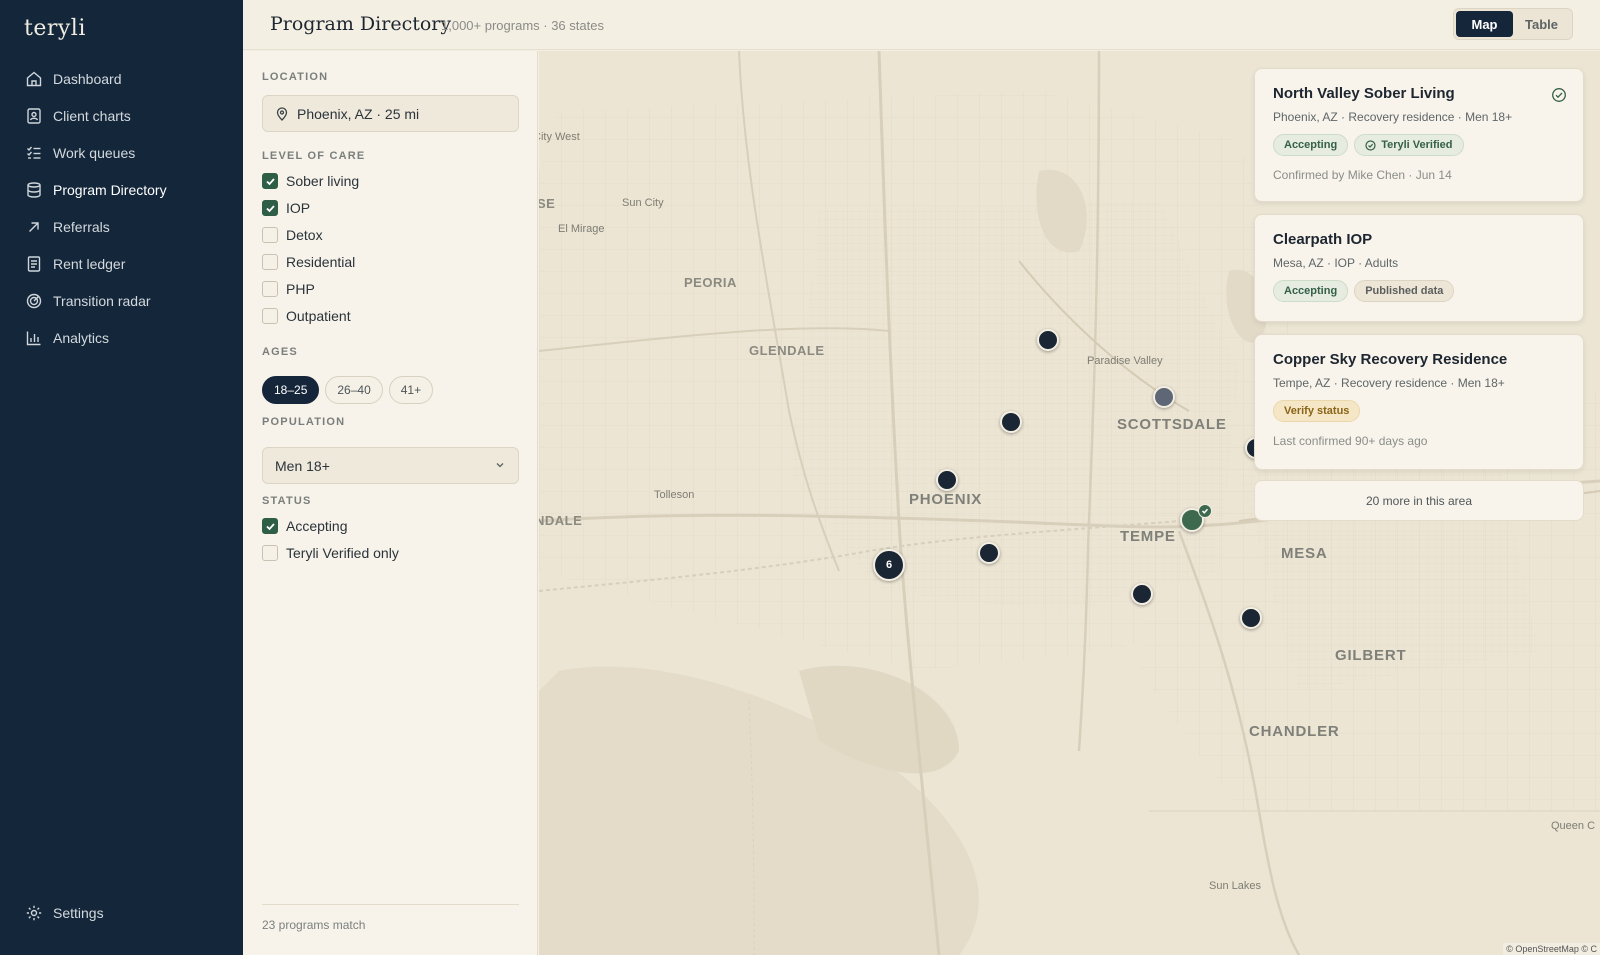 Image resolution: width=1600 pixels, height=955 pixels. I want to click on location-input: Phoenix, AZ · 25 mi, so click(390, 113).